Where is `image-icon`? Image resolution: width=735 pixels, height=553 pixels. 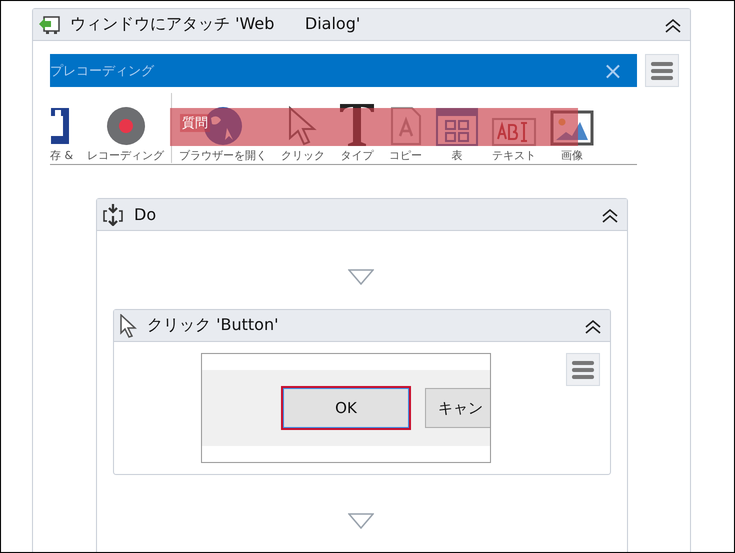 image-icon is located at coordinates (572, 128).